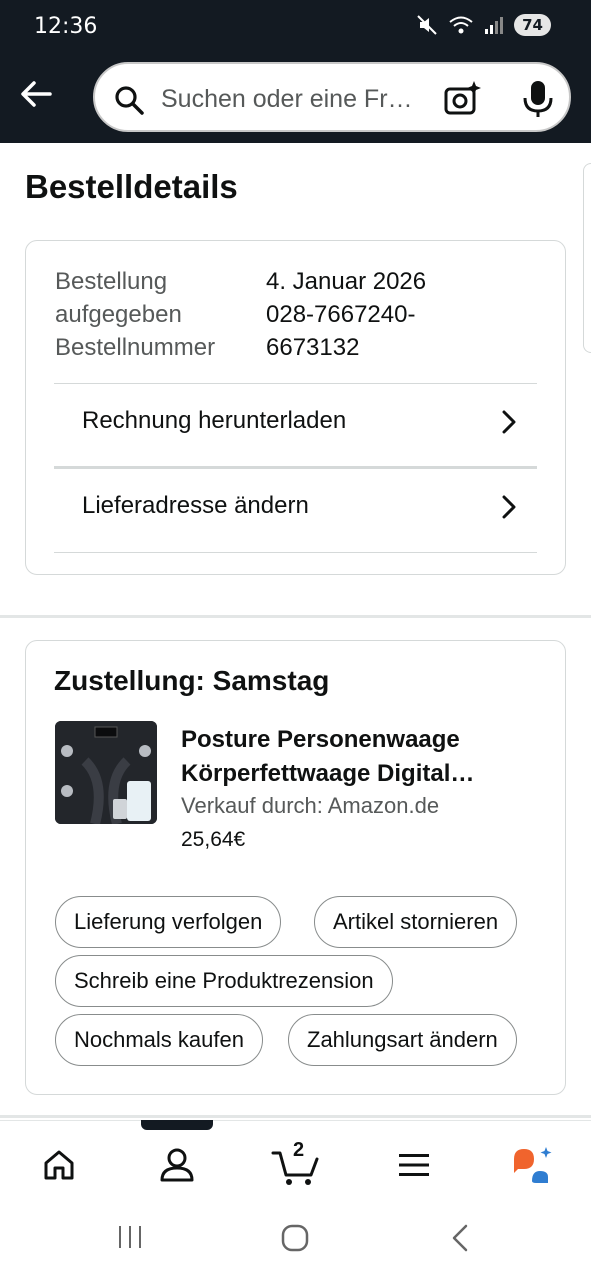  I want to click on order-number-label: Bestellnummer, so click(135, 347).